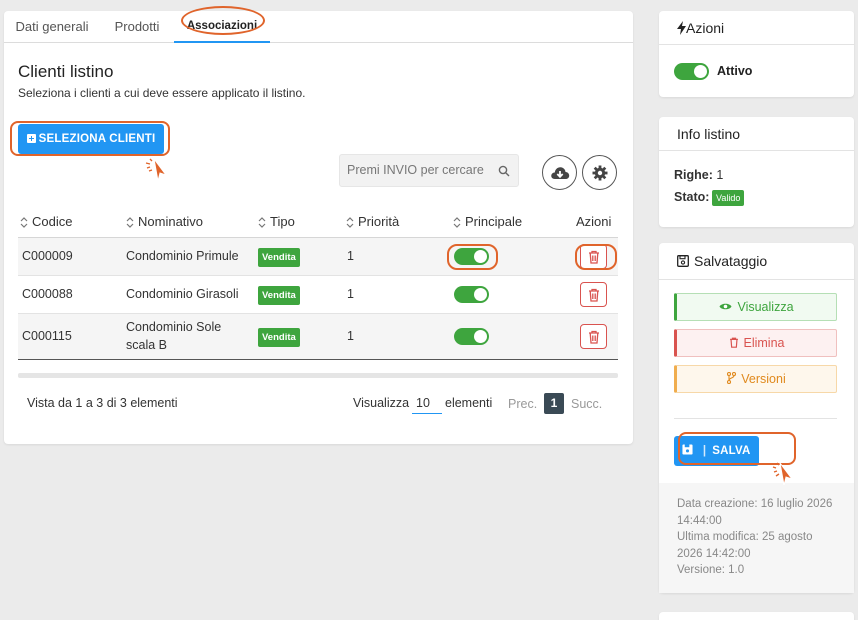 Image resolution: width=858 pixels, height=620 pixels. Describe the element at coordinates (756, 134) in the screenshot. I see `info-title: Info listino` at that location.